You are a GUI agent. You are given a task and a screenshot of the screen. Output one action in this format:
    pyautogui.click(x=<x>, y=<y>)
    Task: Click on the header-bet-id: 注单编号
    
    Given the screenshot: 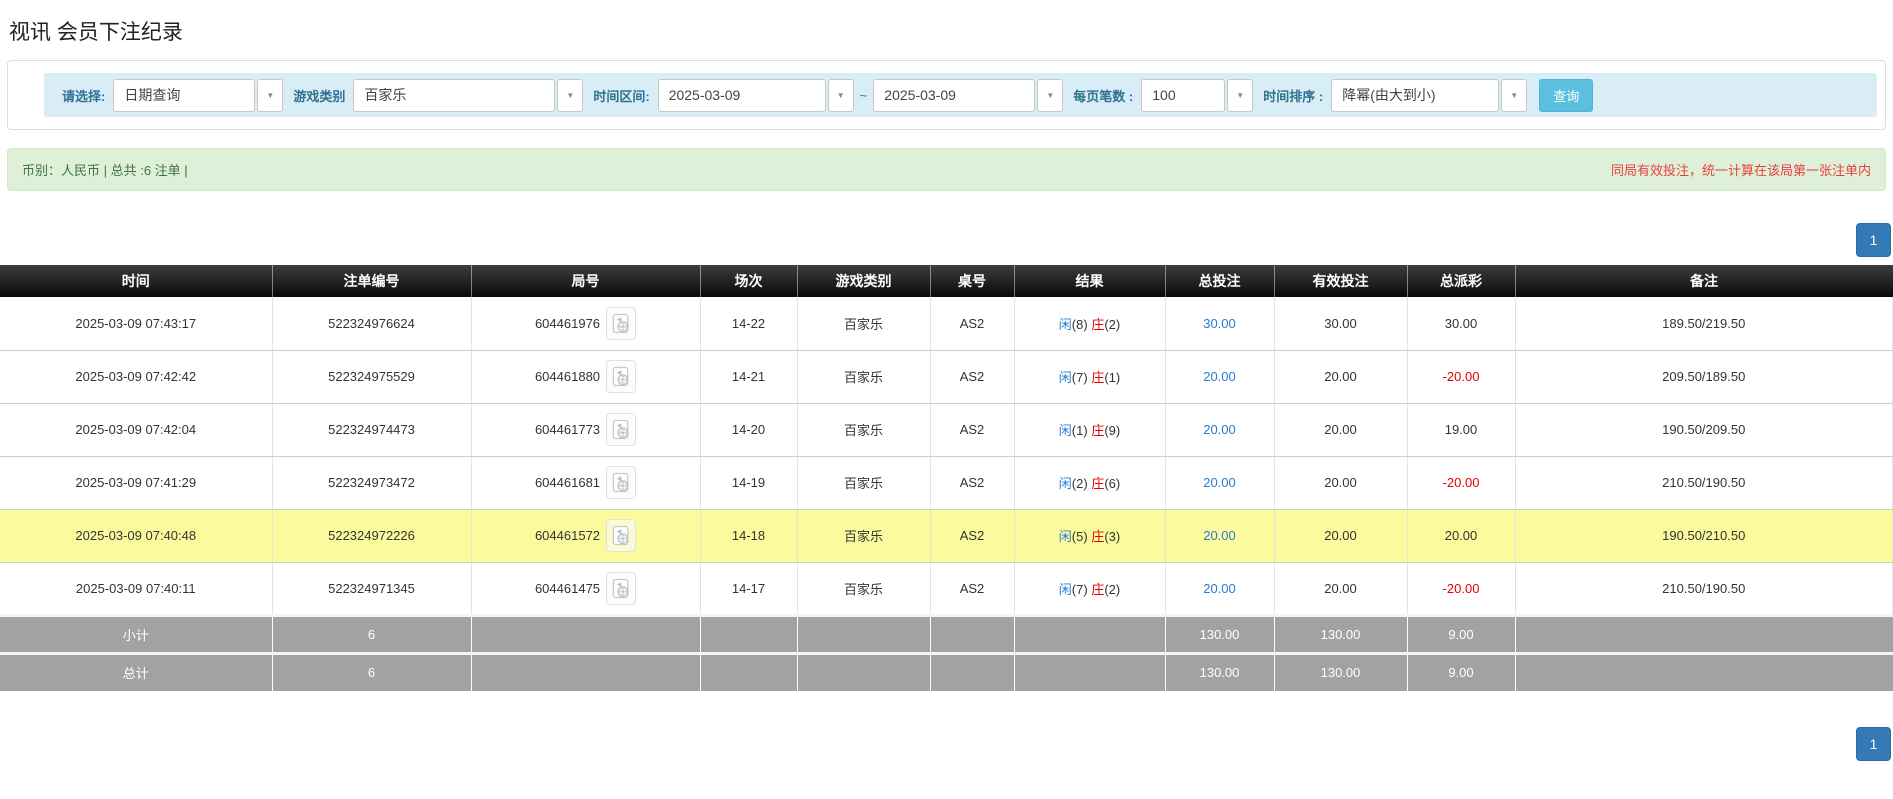 What is the action you would take?
    pyautogui.click(x=372, y=281)
    